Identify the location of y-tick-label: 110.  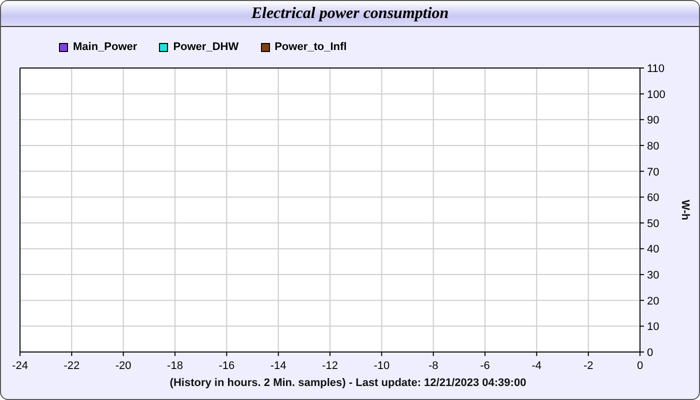
(656, 69).